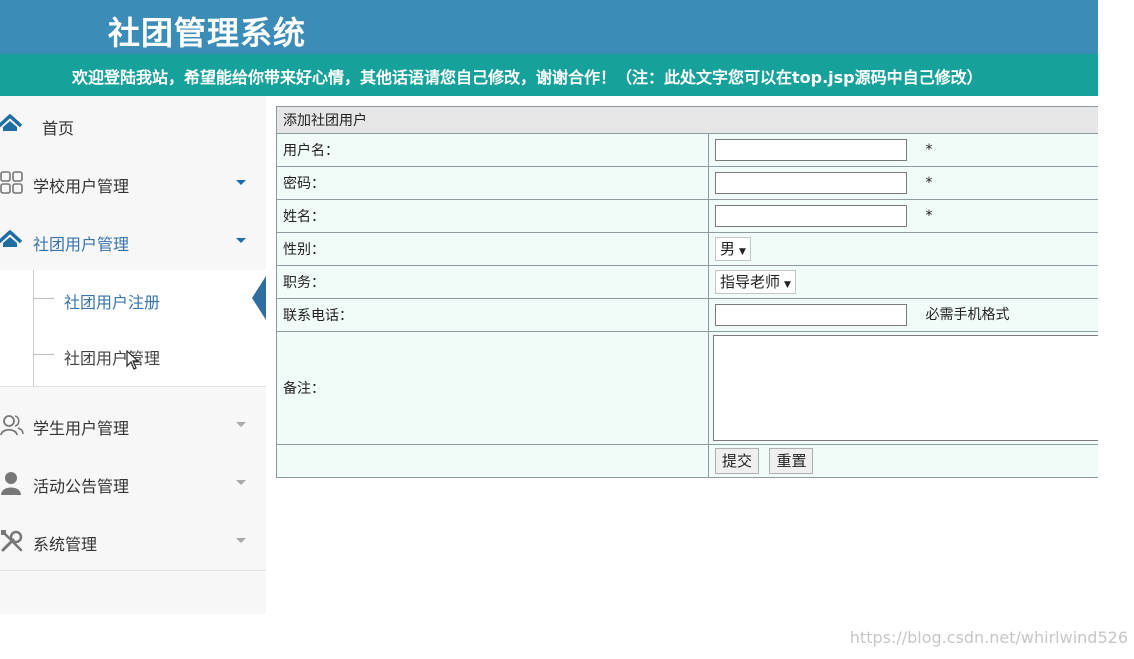  I want to click on empty-cell, so click(492, 461).